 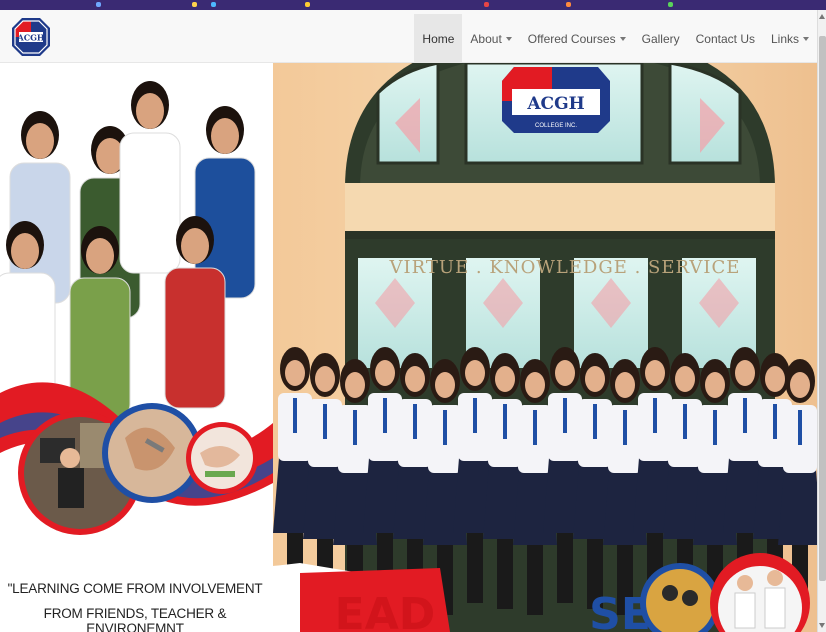 I want to click on nav-item-links: Links, so click(x=790, y=39).